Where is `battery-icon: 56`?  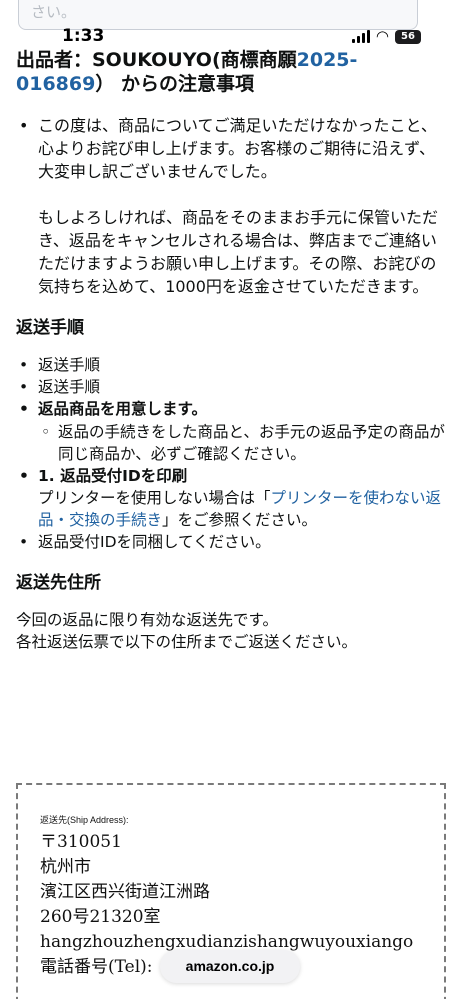 battery-icon: 56 is located at coordinates (408, 36).